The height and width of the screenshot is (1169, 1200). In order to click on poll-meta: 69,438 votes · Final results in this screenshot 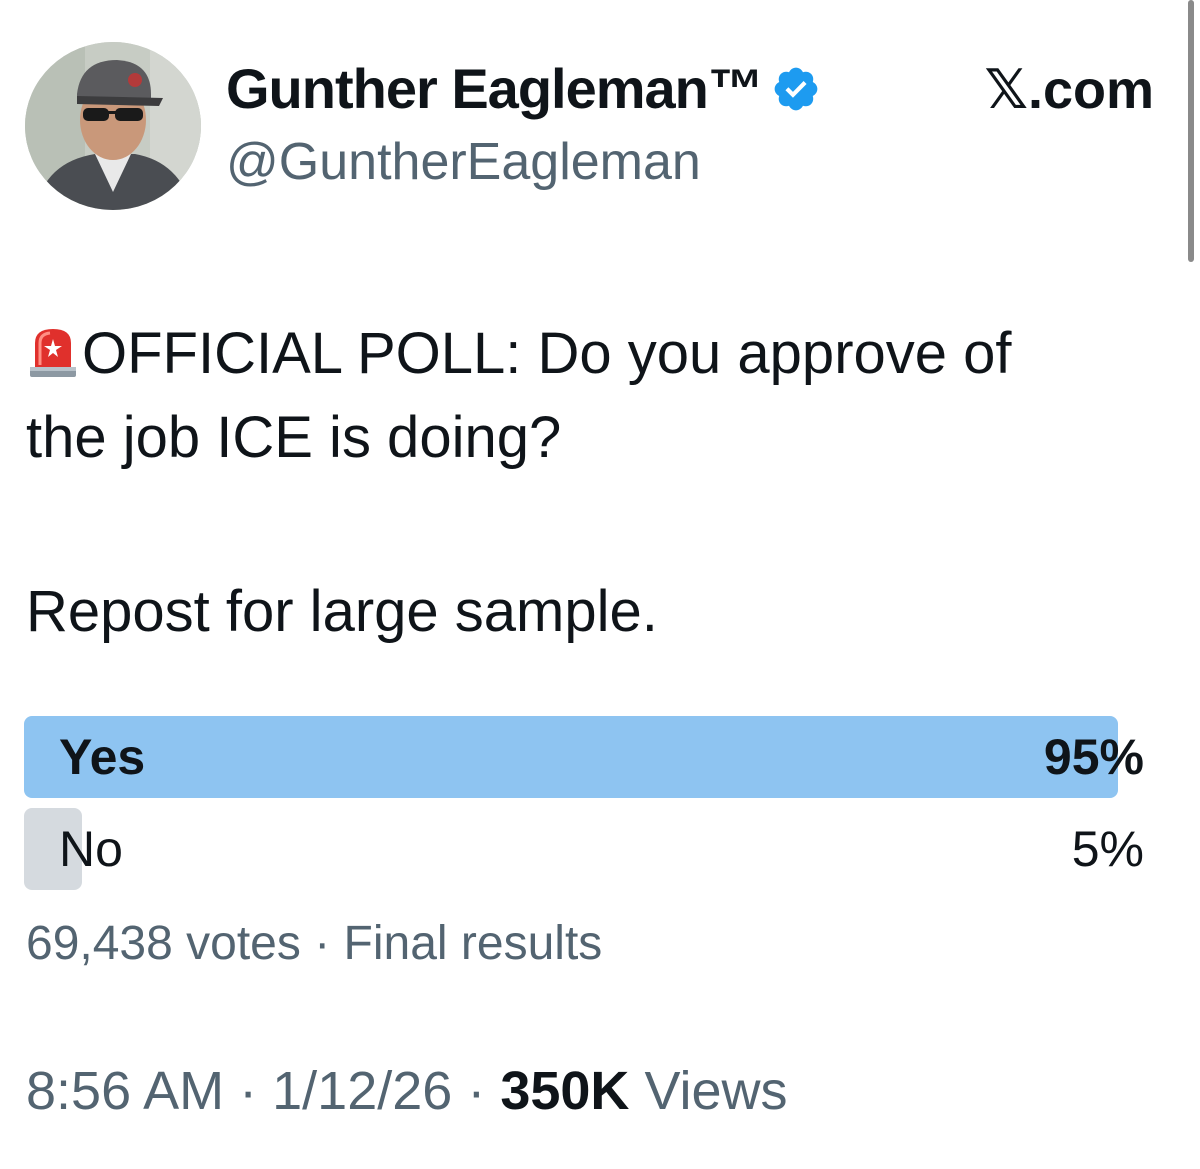, I will do `click(314, 943)`.